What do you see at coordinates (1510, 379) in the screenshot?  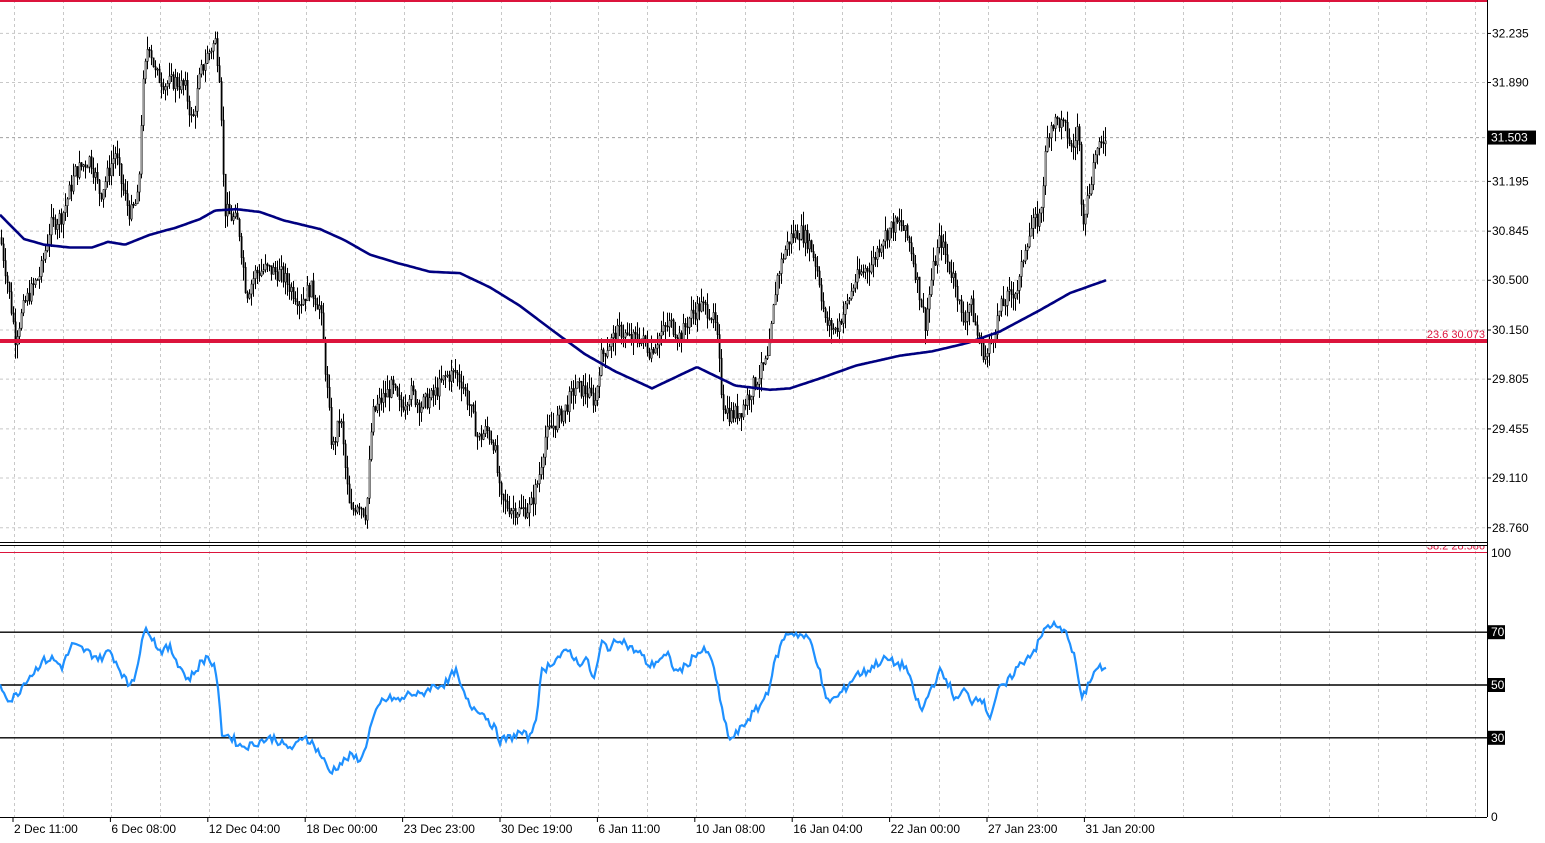 I see `y-tick-label: 29.805` at bounding box center [1510, 379].